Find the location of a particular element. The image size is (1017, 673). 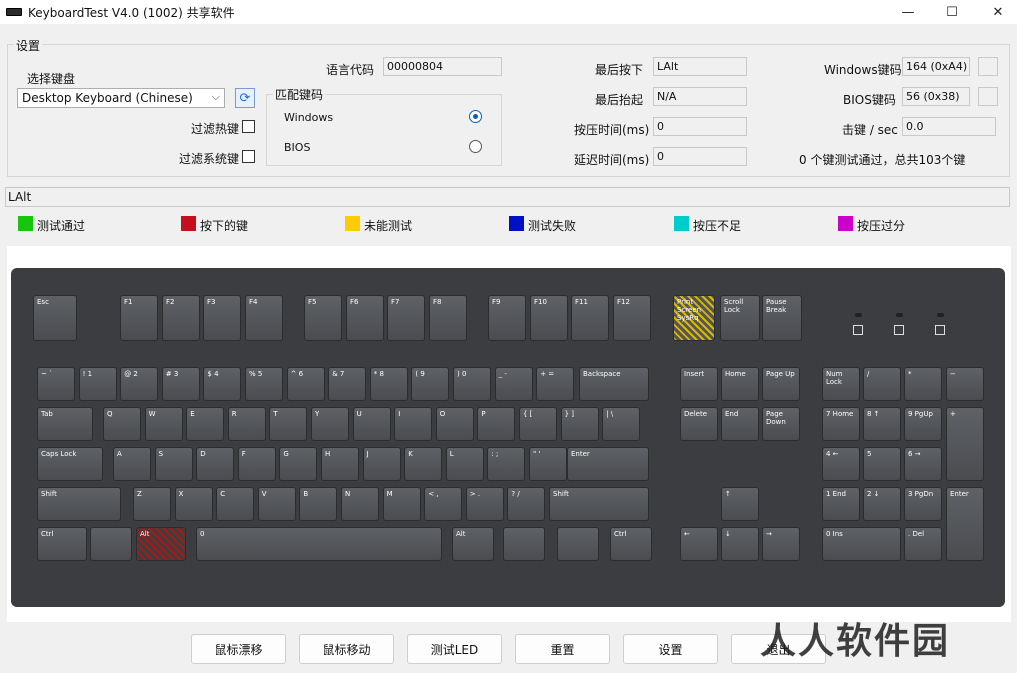

key-numpad-1: 1 End is located at coordinates (841, 504).